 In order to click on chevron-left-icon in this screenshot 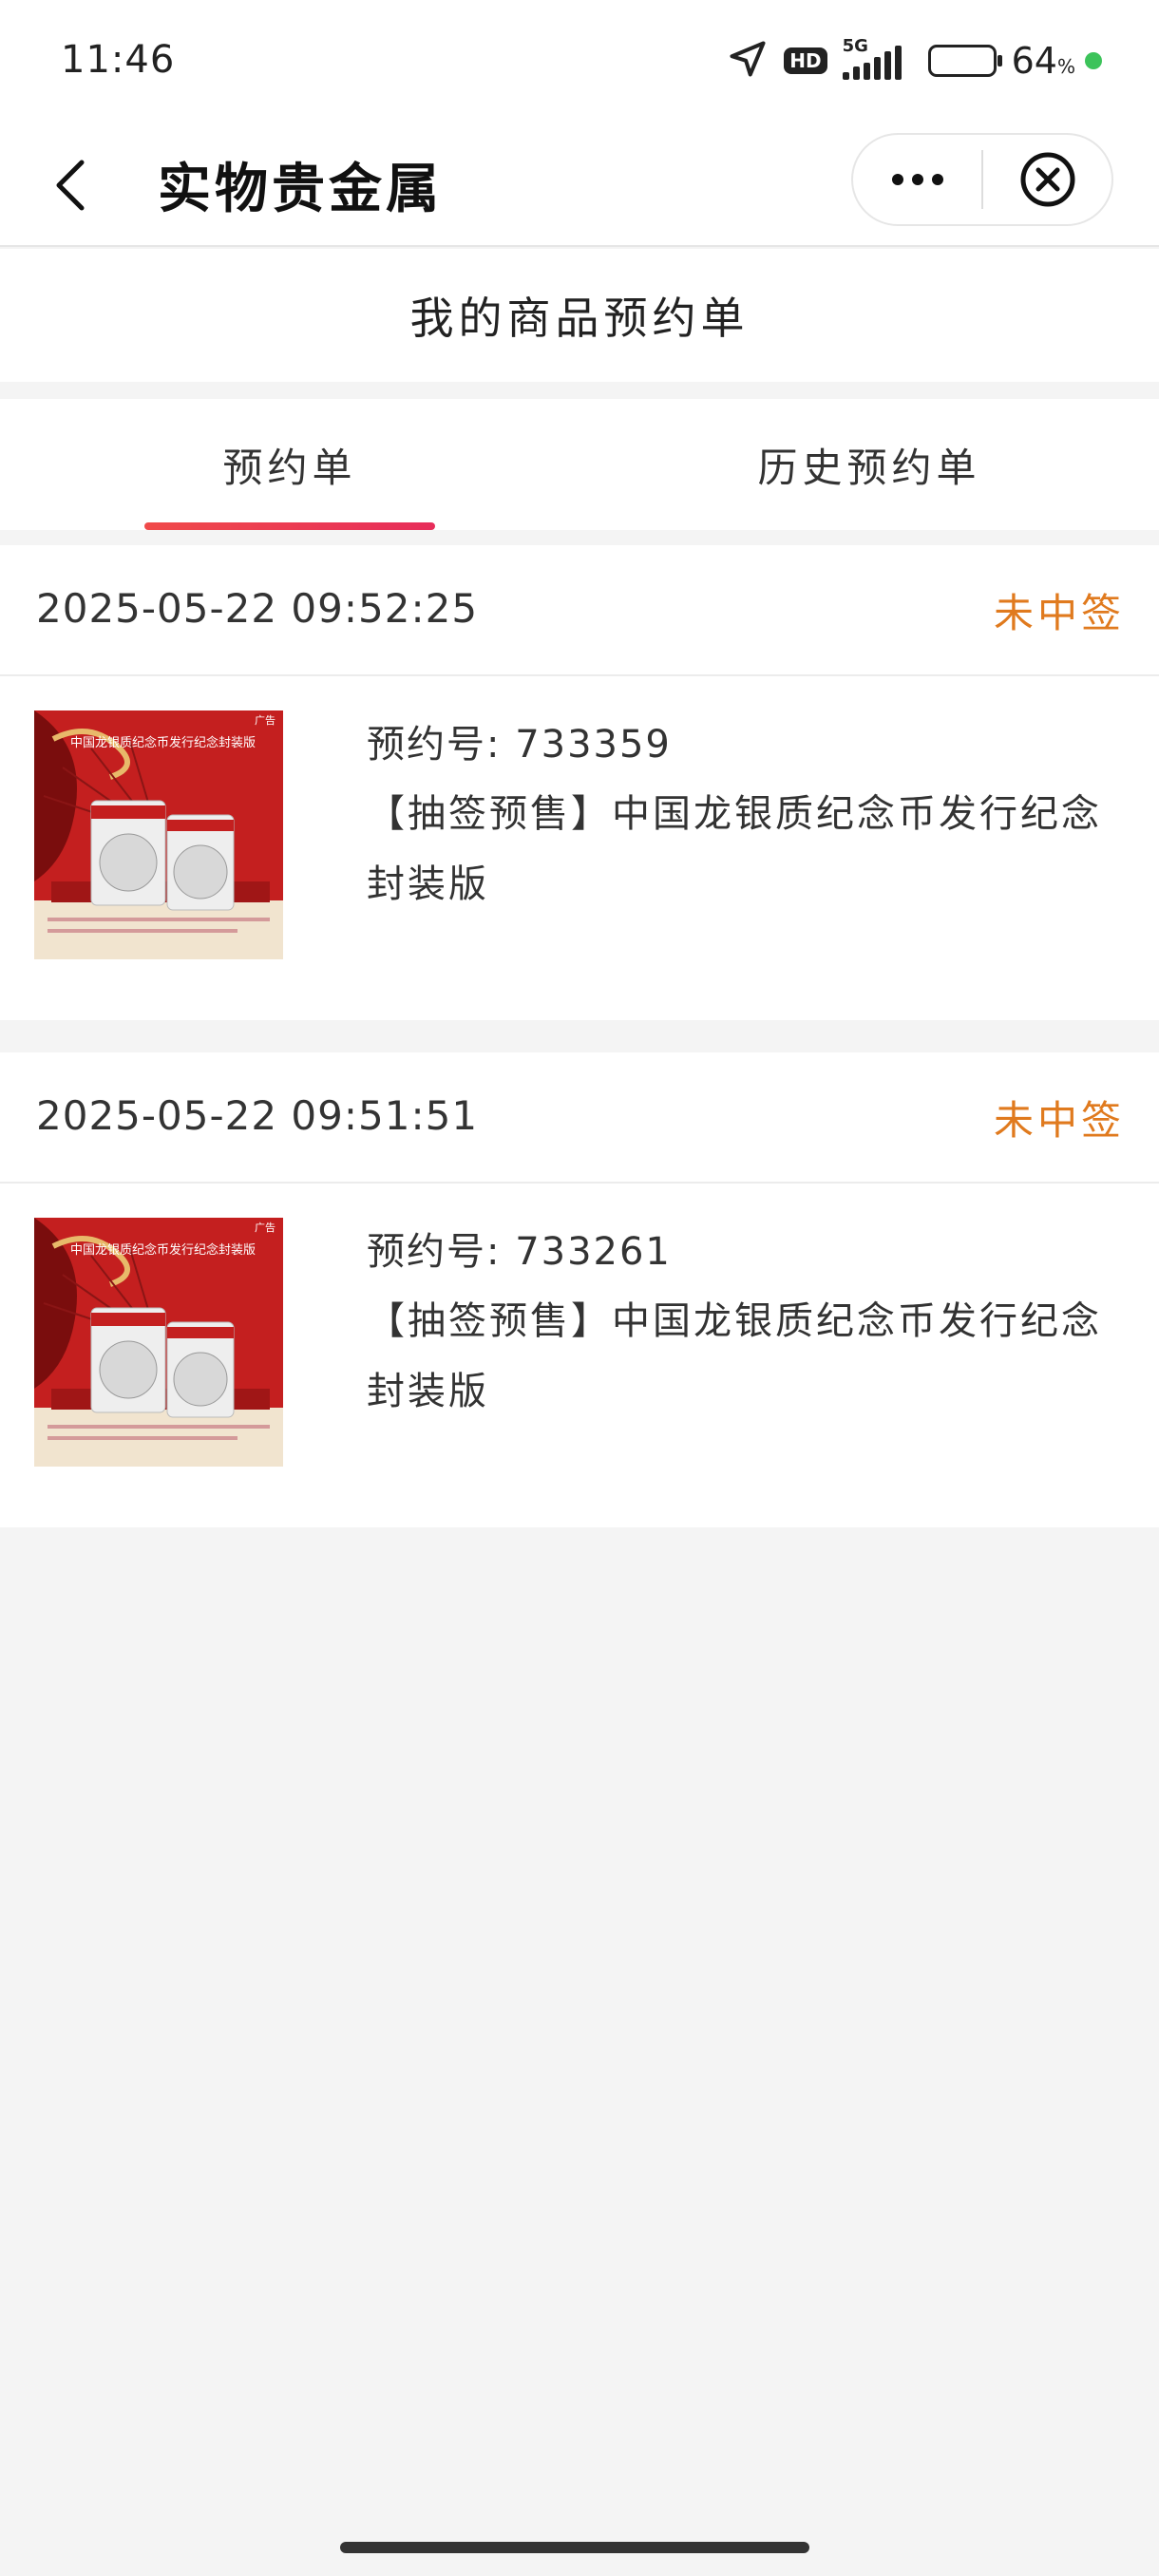, I will do `click(70, 185)`.